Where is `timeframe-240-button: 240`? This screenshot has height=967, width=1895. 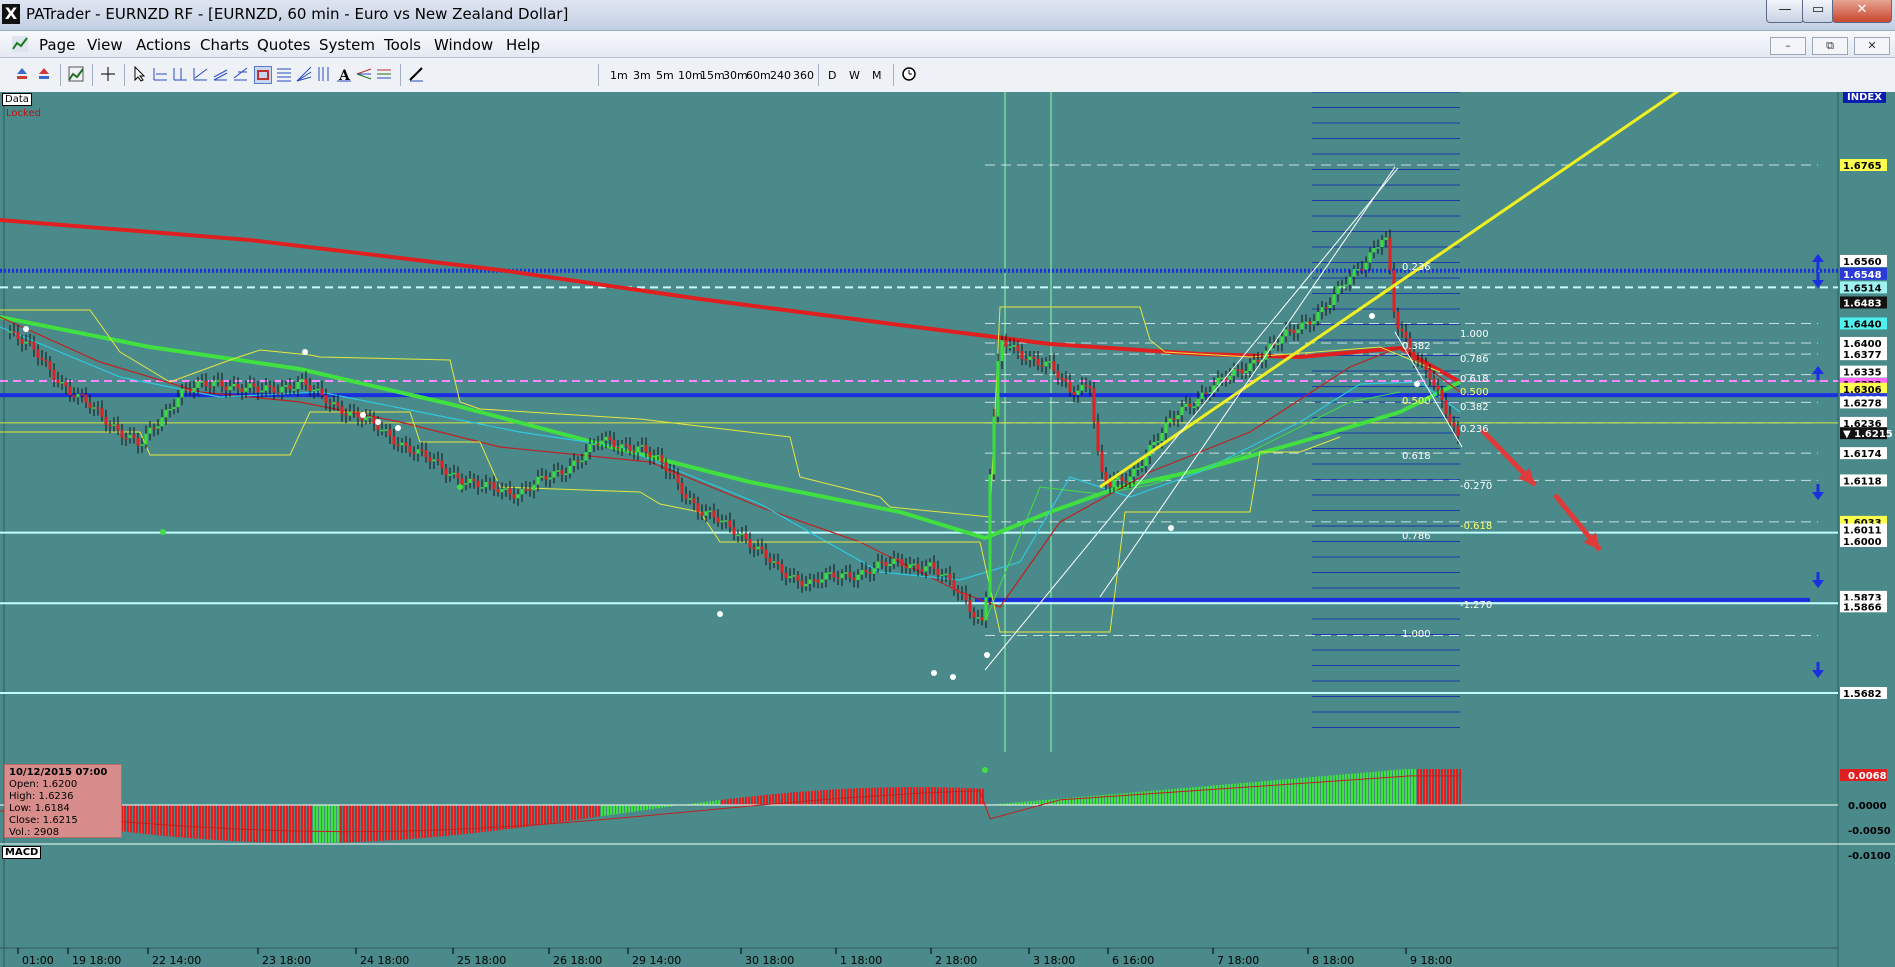
timeframe-240-button: 240 is located at coordinates (780, 75).